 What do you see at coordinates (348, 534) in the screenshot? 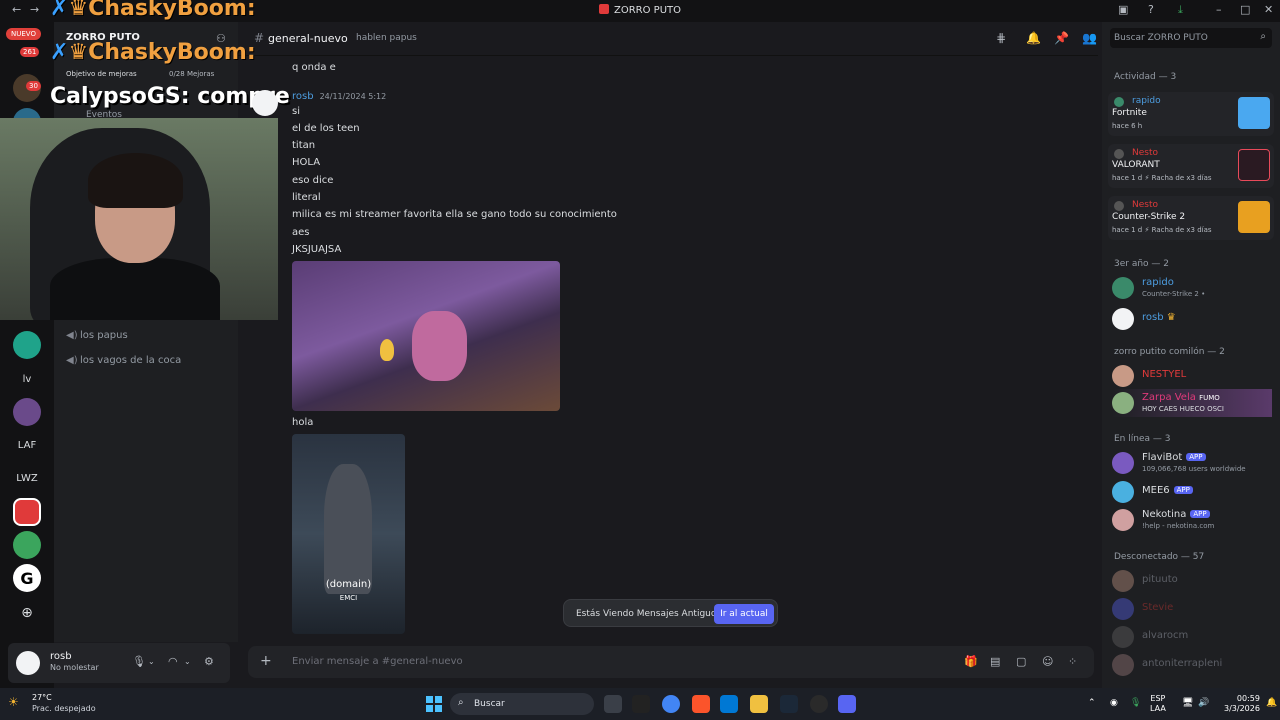
I see `video-attachment: (domain) EMCI` at bounding box center [348, 534].